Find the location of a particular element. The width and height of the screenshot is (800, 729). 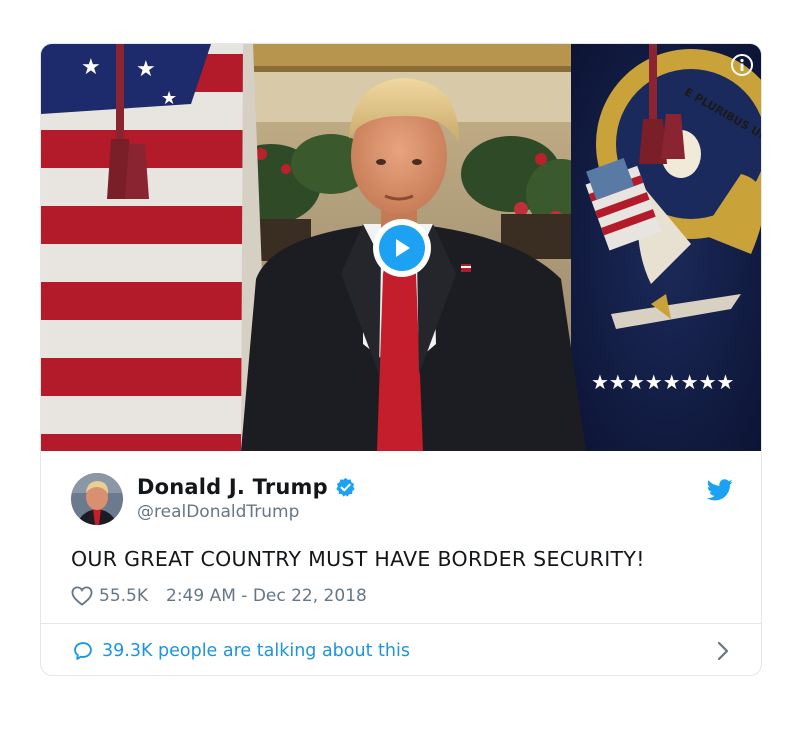

verified-badge-icon is located at coordinates (345, 487).